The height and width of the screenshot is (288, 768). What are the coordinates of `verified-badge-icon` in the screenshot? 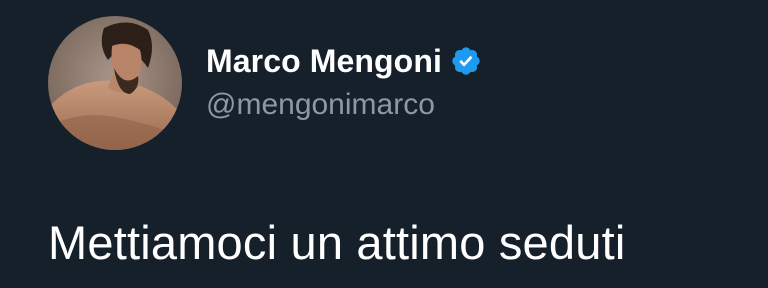 It's located at (466, 61).